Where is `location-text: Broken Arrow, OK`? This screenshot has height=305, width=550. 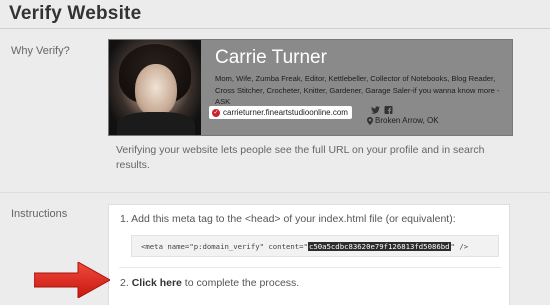 location-text: Broken Arrow, OK is located at coordinates (407, 120).